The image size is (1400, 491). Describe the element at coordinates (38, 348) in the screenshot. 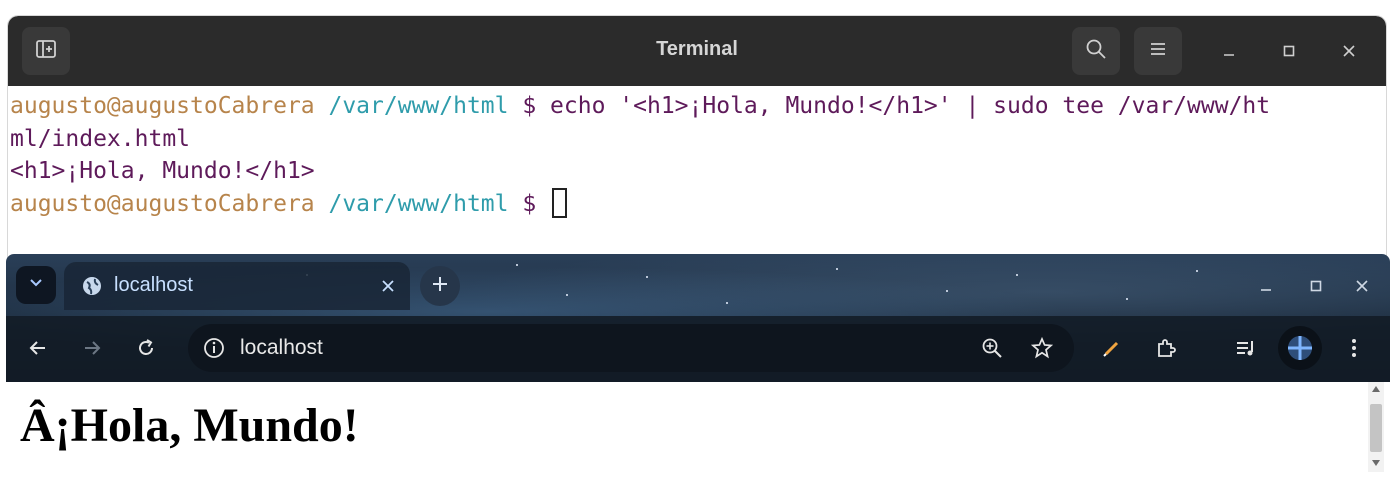

I see `back-icon` at that location.